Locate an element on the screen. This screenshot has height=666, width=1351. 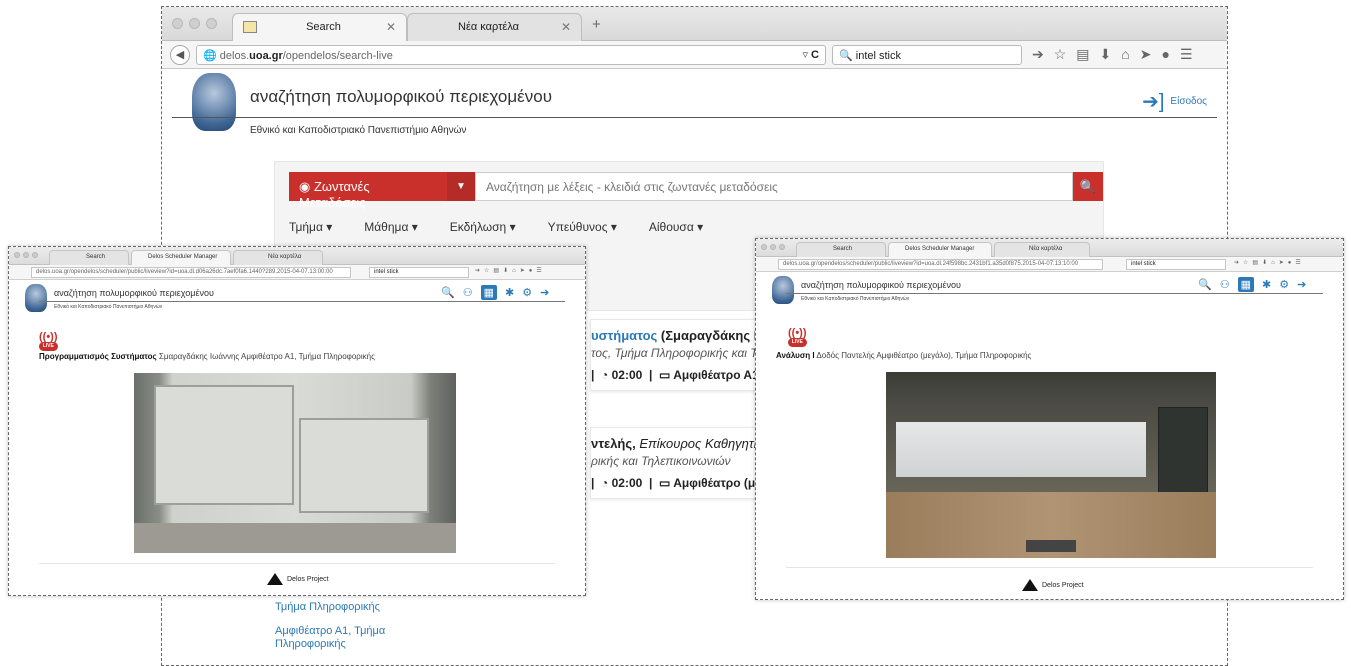
filter-responsible: Υπεύθυνος ▾ is located at coordinates (582, 227).